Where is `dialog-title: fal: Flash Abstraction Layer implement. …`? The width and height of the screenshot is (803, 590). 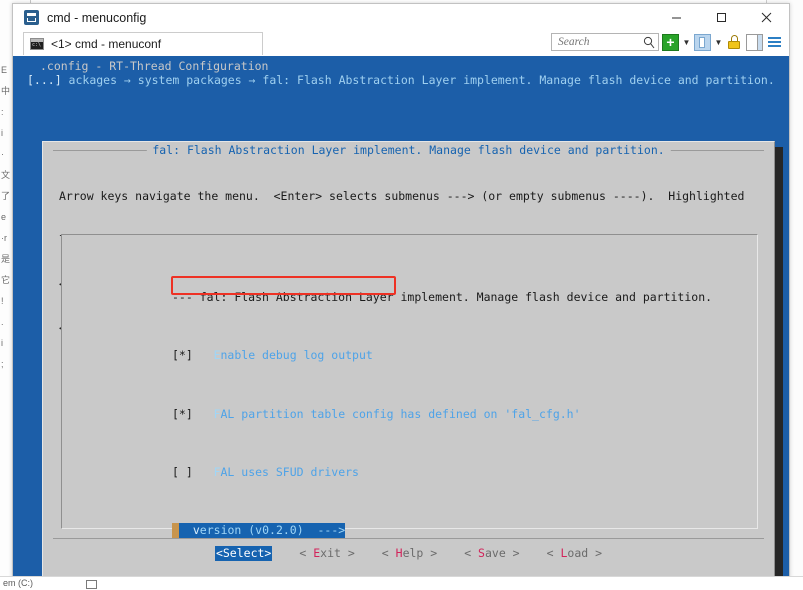
dialog-title: fal: Flash Abstraction Layer implement. … is located at coordinates (408, 150).